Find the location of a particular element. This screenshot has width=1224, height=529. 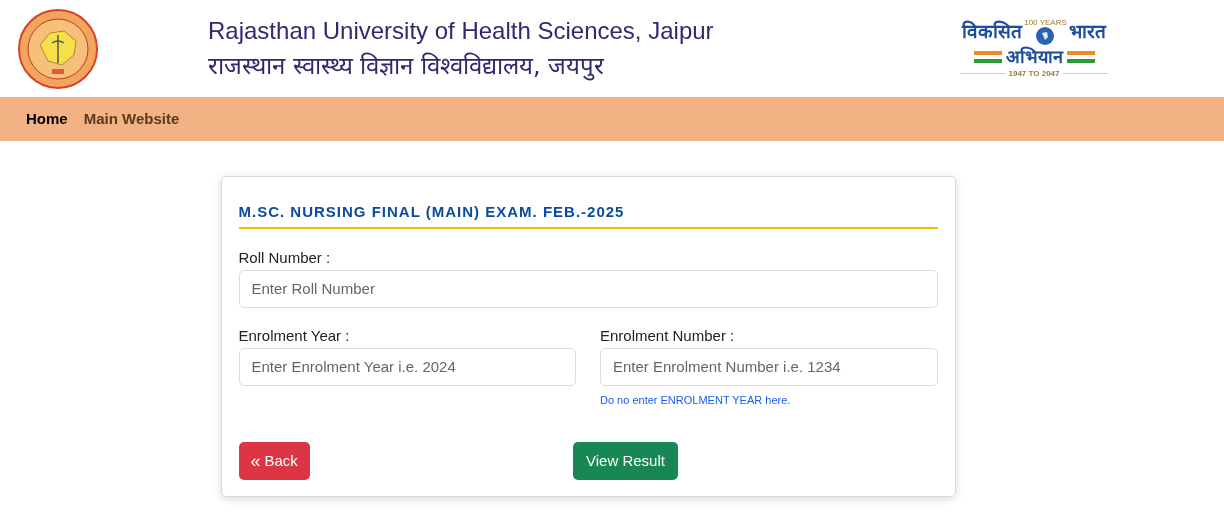

logo-caption: 100 YEARS is located at coordinates (1045, 22).